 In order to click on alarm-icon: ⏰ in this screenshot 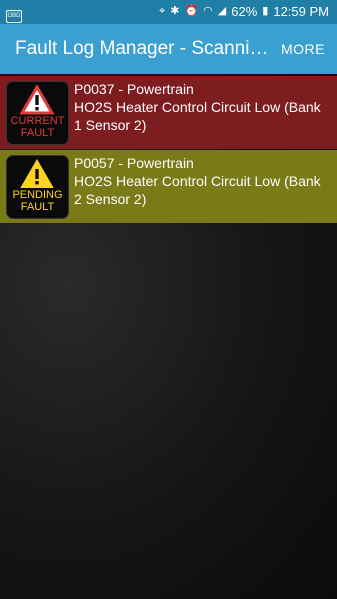, I will do `click(191, 11)`.